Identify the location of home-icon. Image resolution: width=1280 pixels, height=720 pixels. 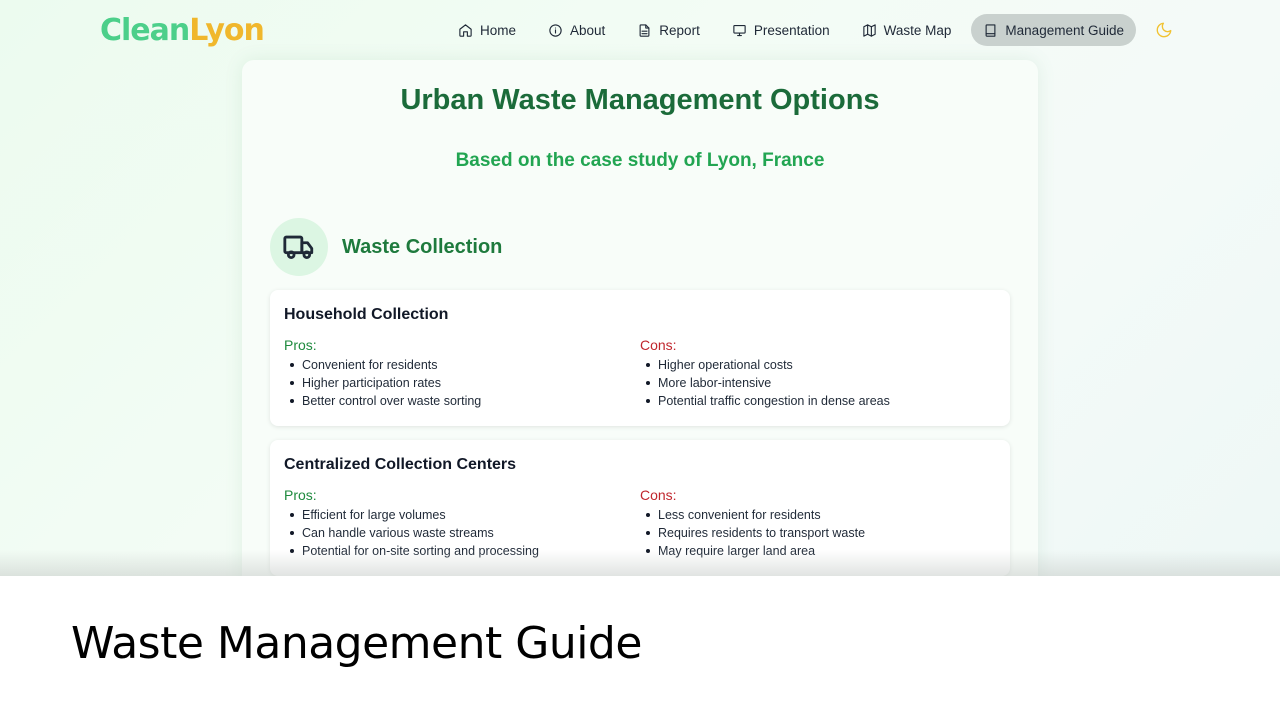
(465, 30).